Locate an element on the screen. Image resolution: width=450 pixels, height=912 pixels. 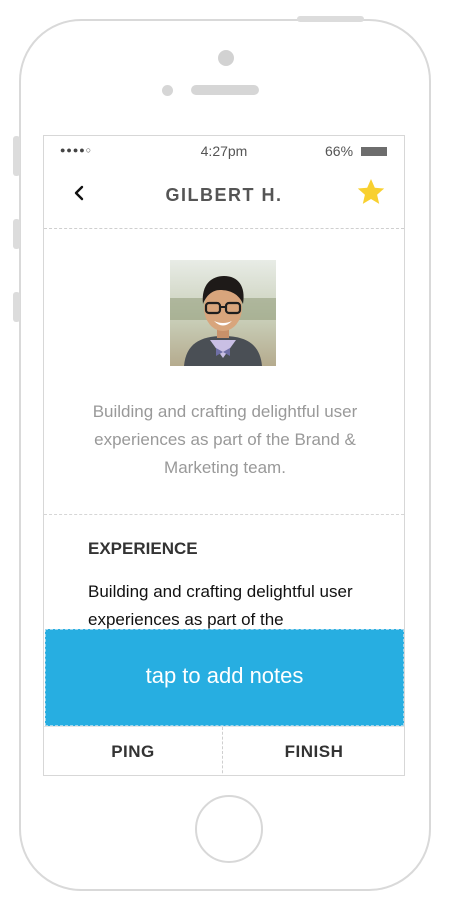
battery-percent: 66% is located at coordinates (339, 151).